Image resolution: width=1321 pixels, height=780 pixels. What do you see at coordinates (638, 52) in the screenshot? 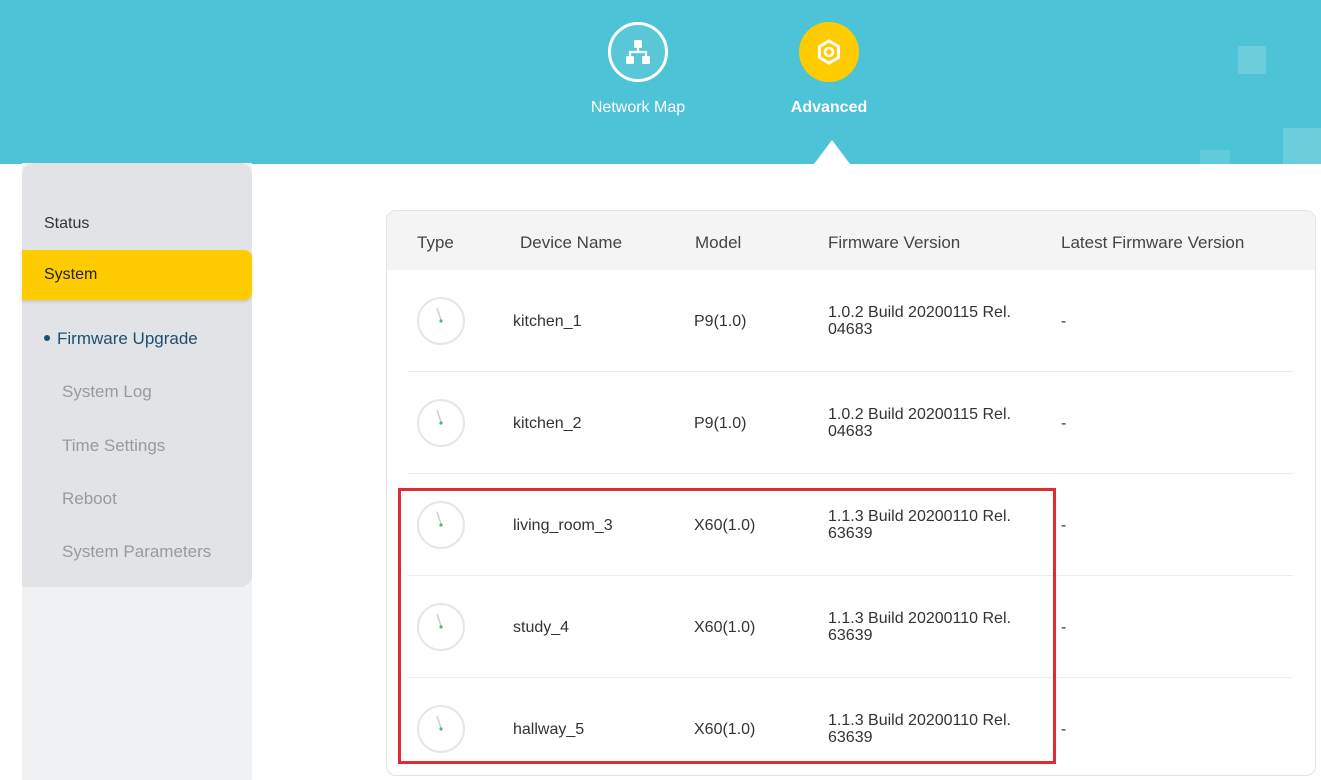
I see `network-map-icon` at bounding box center [638, 52].